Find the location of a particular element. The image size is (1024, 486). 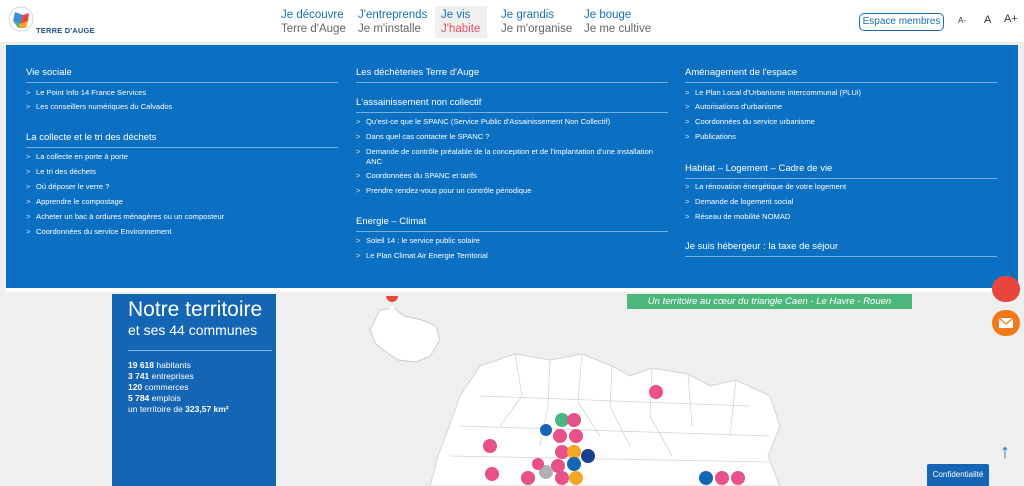

nav-je-grandis: Je grandis Je m'organise is located at coordinates (536, 22).